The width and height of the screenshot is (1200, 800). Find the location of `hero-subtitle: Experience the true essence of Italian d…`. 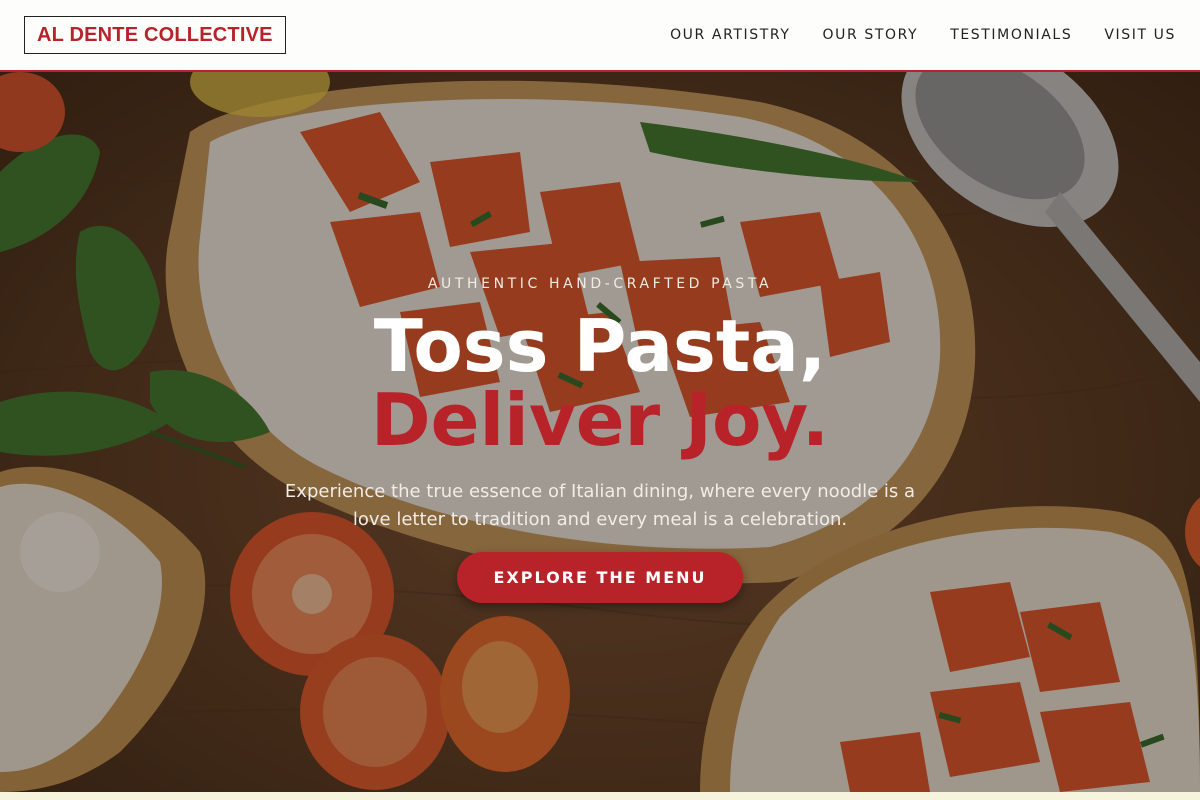

hero-subtitle: Experience the true essence of Italian d… is located at coordinates (600, 505).